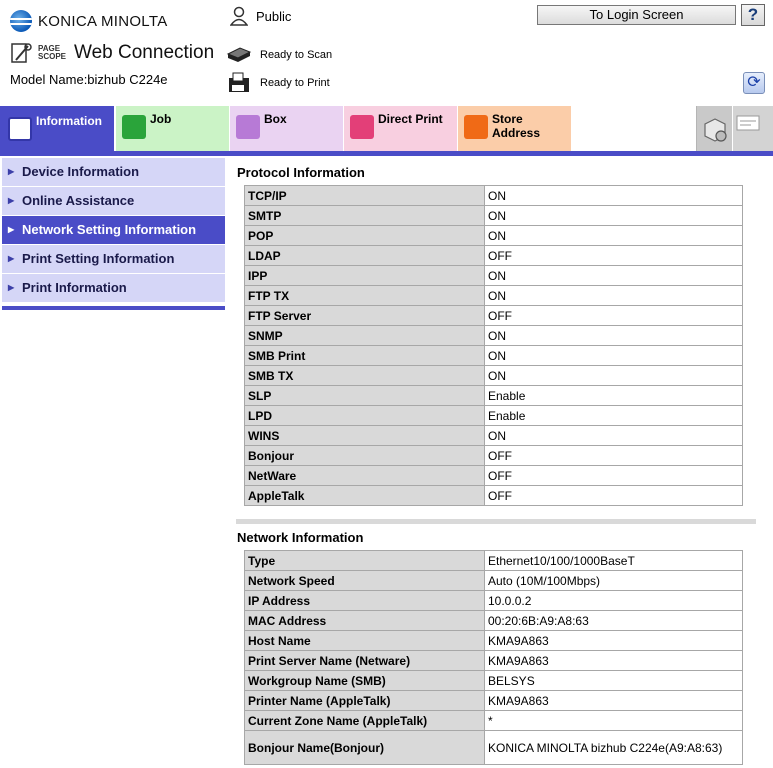 This screenshot has width=773, height=768. I want to click on tab-store-address: Store Address, so click(514, 128).